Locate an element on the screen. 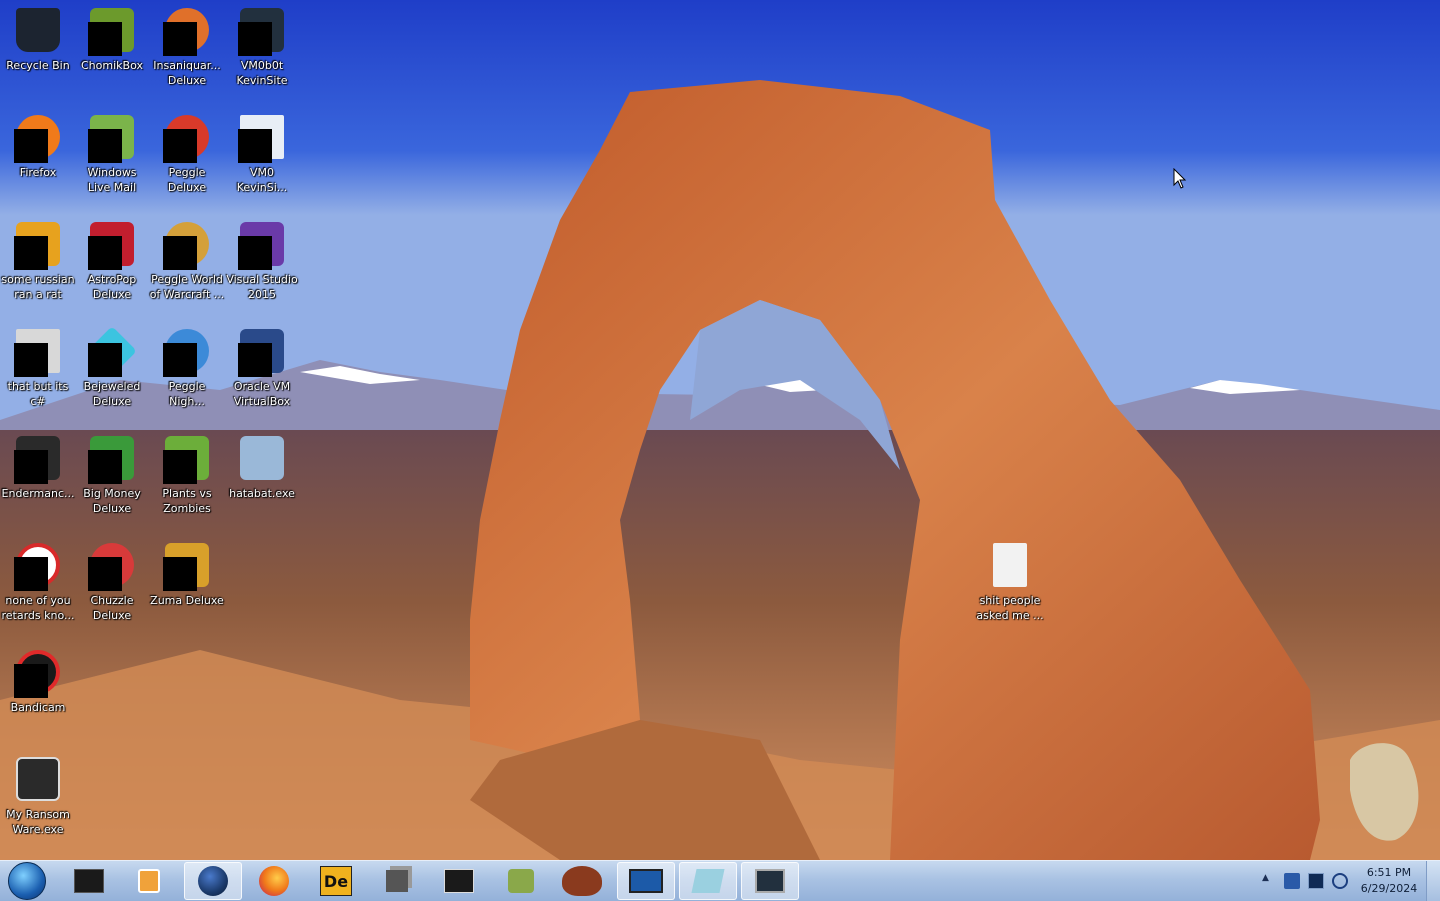 The width and height of the screenshot is (1440, 901). desktop-icon-label: Chuzzle Deluxe is located at coordinates (112, 608).